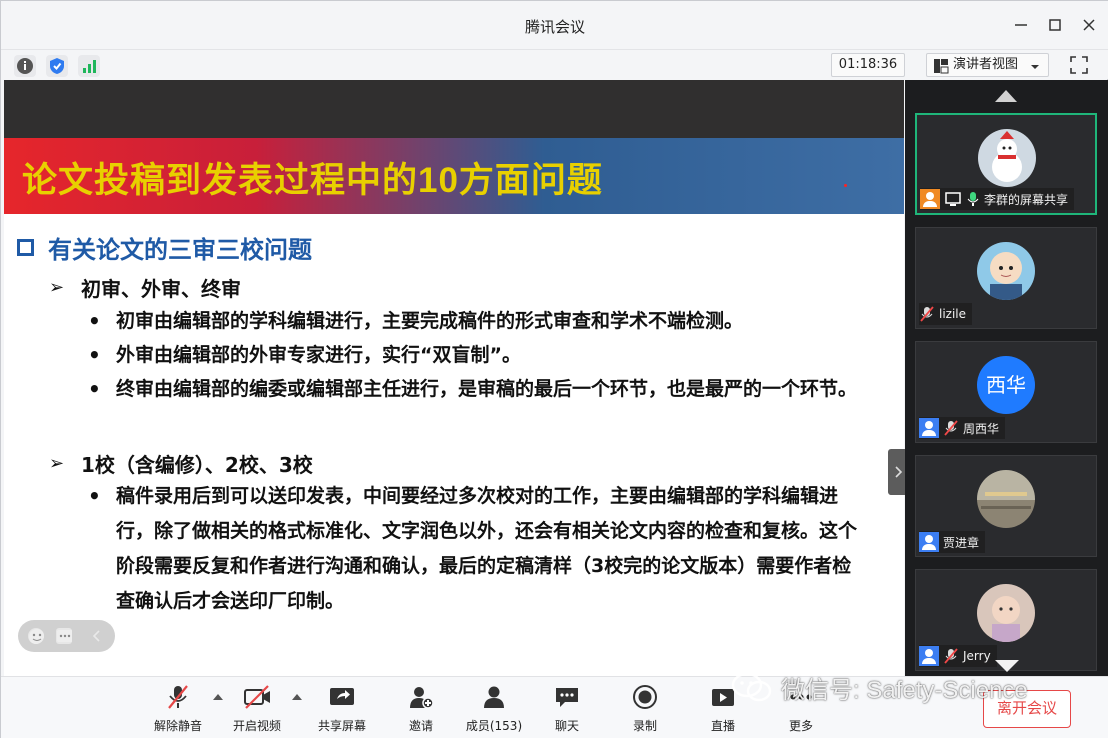 The width and height of the screenshot is (1108, 738). I want to click on layout-icon, so click(941, 66).